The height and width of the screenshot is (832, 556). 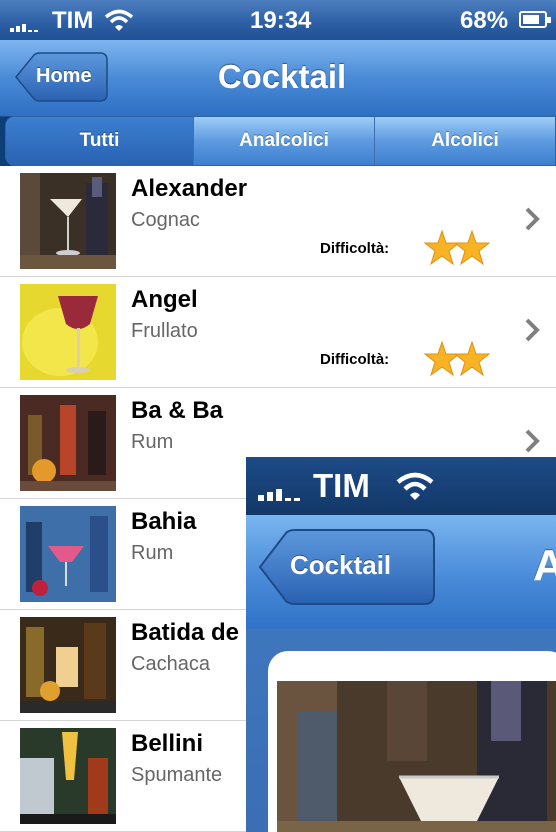 I want to click on battery-icon, so click(x=535, y=19).